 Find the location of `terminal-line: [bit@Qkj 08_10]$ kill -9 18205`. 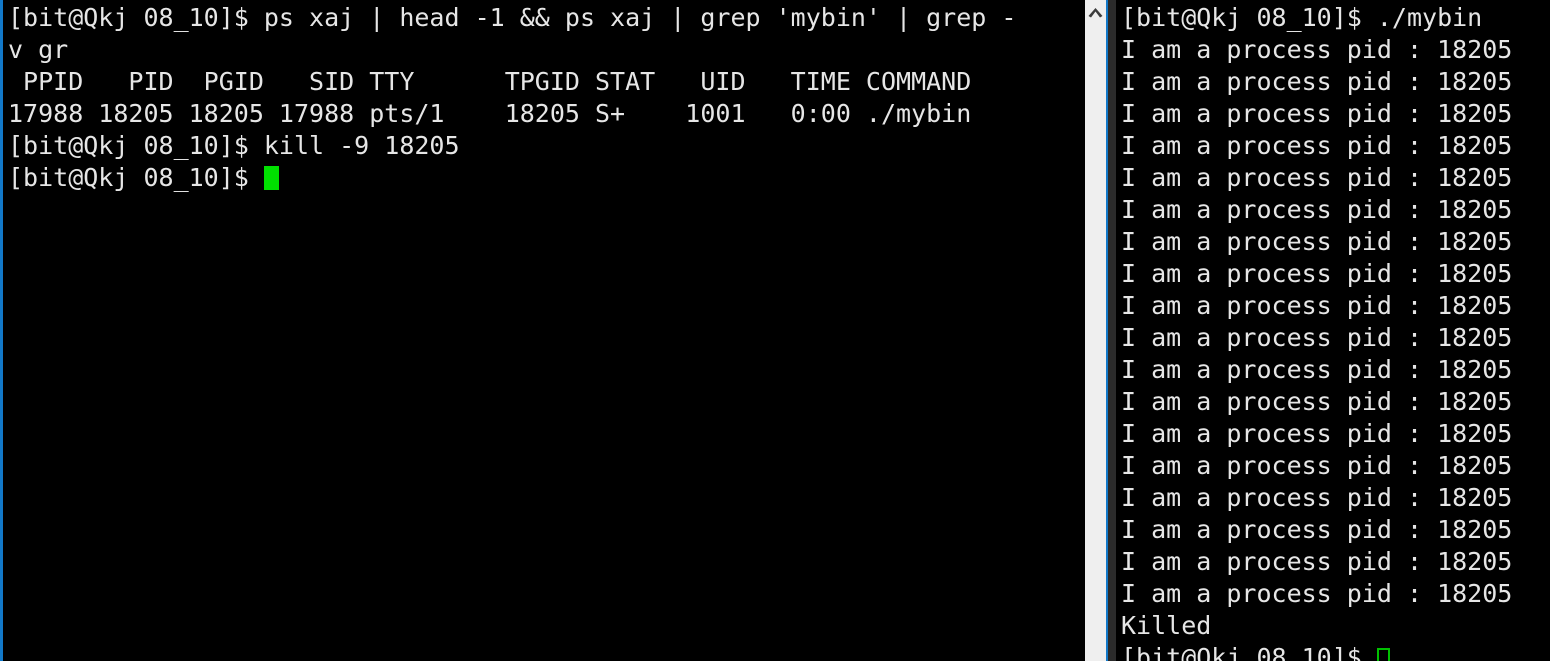

terminal-line: [bit@Qkj 08_10]$ kill -9 18205 is located at coordinates (234, 145).